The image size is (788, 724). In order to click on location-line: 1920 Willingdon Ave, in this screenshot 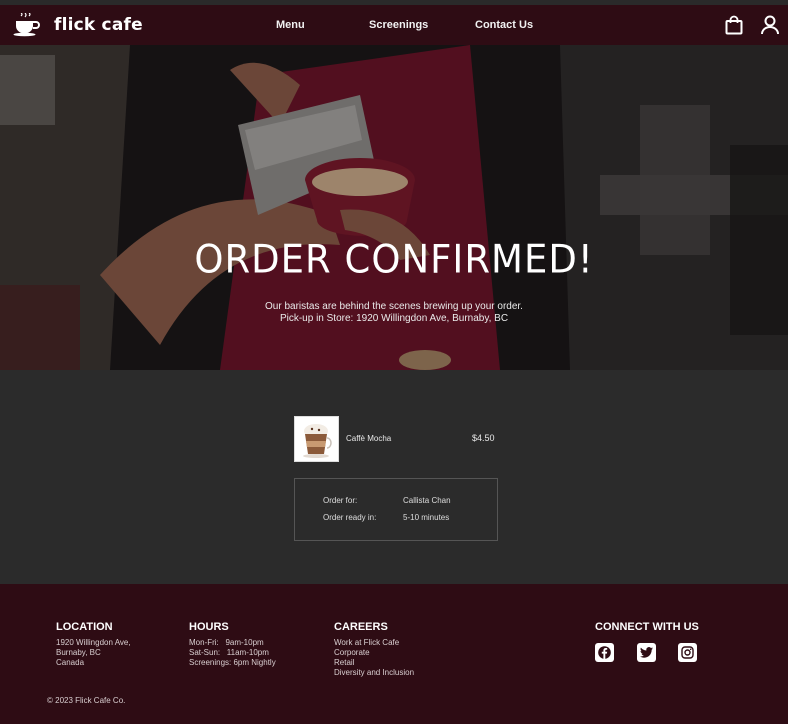, I will do `click(93, 642)`.